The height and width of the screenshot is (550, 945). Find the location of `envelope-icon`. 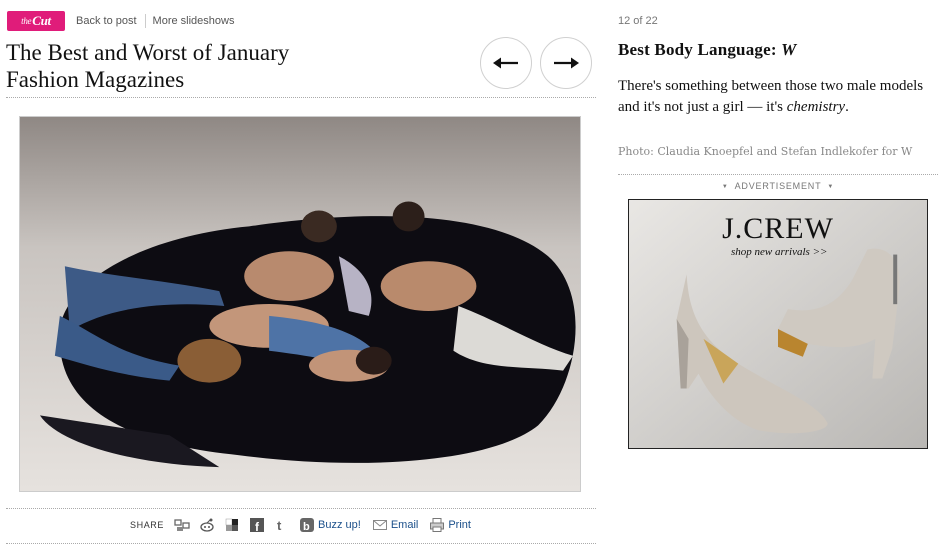

envelope-icon is located at coordinates (380, 525).